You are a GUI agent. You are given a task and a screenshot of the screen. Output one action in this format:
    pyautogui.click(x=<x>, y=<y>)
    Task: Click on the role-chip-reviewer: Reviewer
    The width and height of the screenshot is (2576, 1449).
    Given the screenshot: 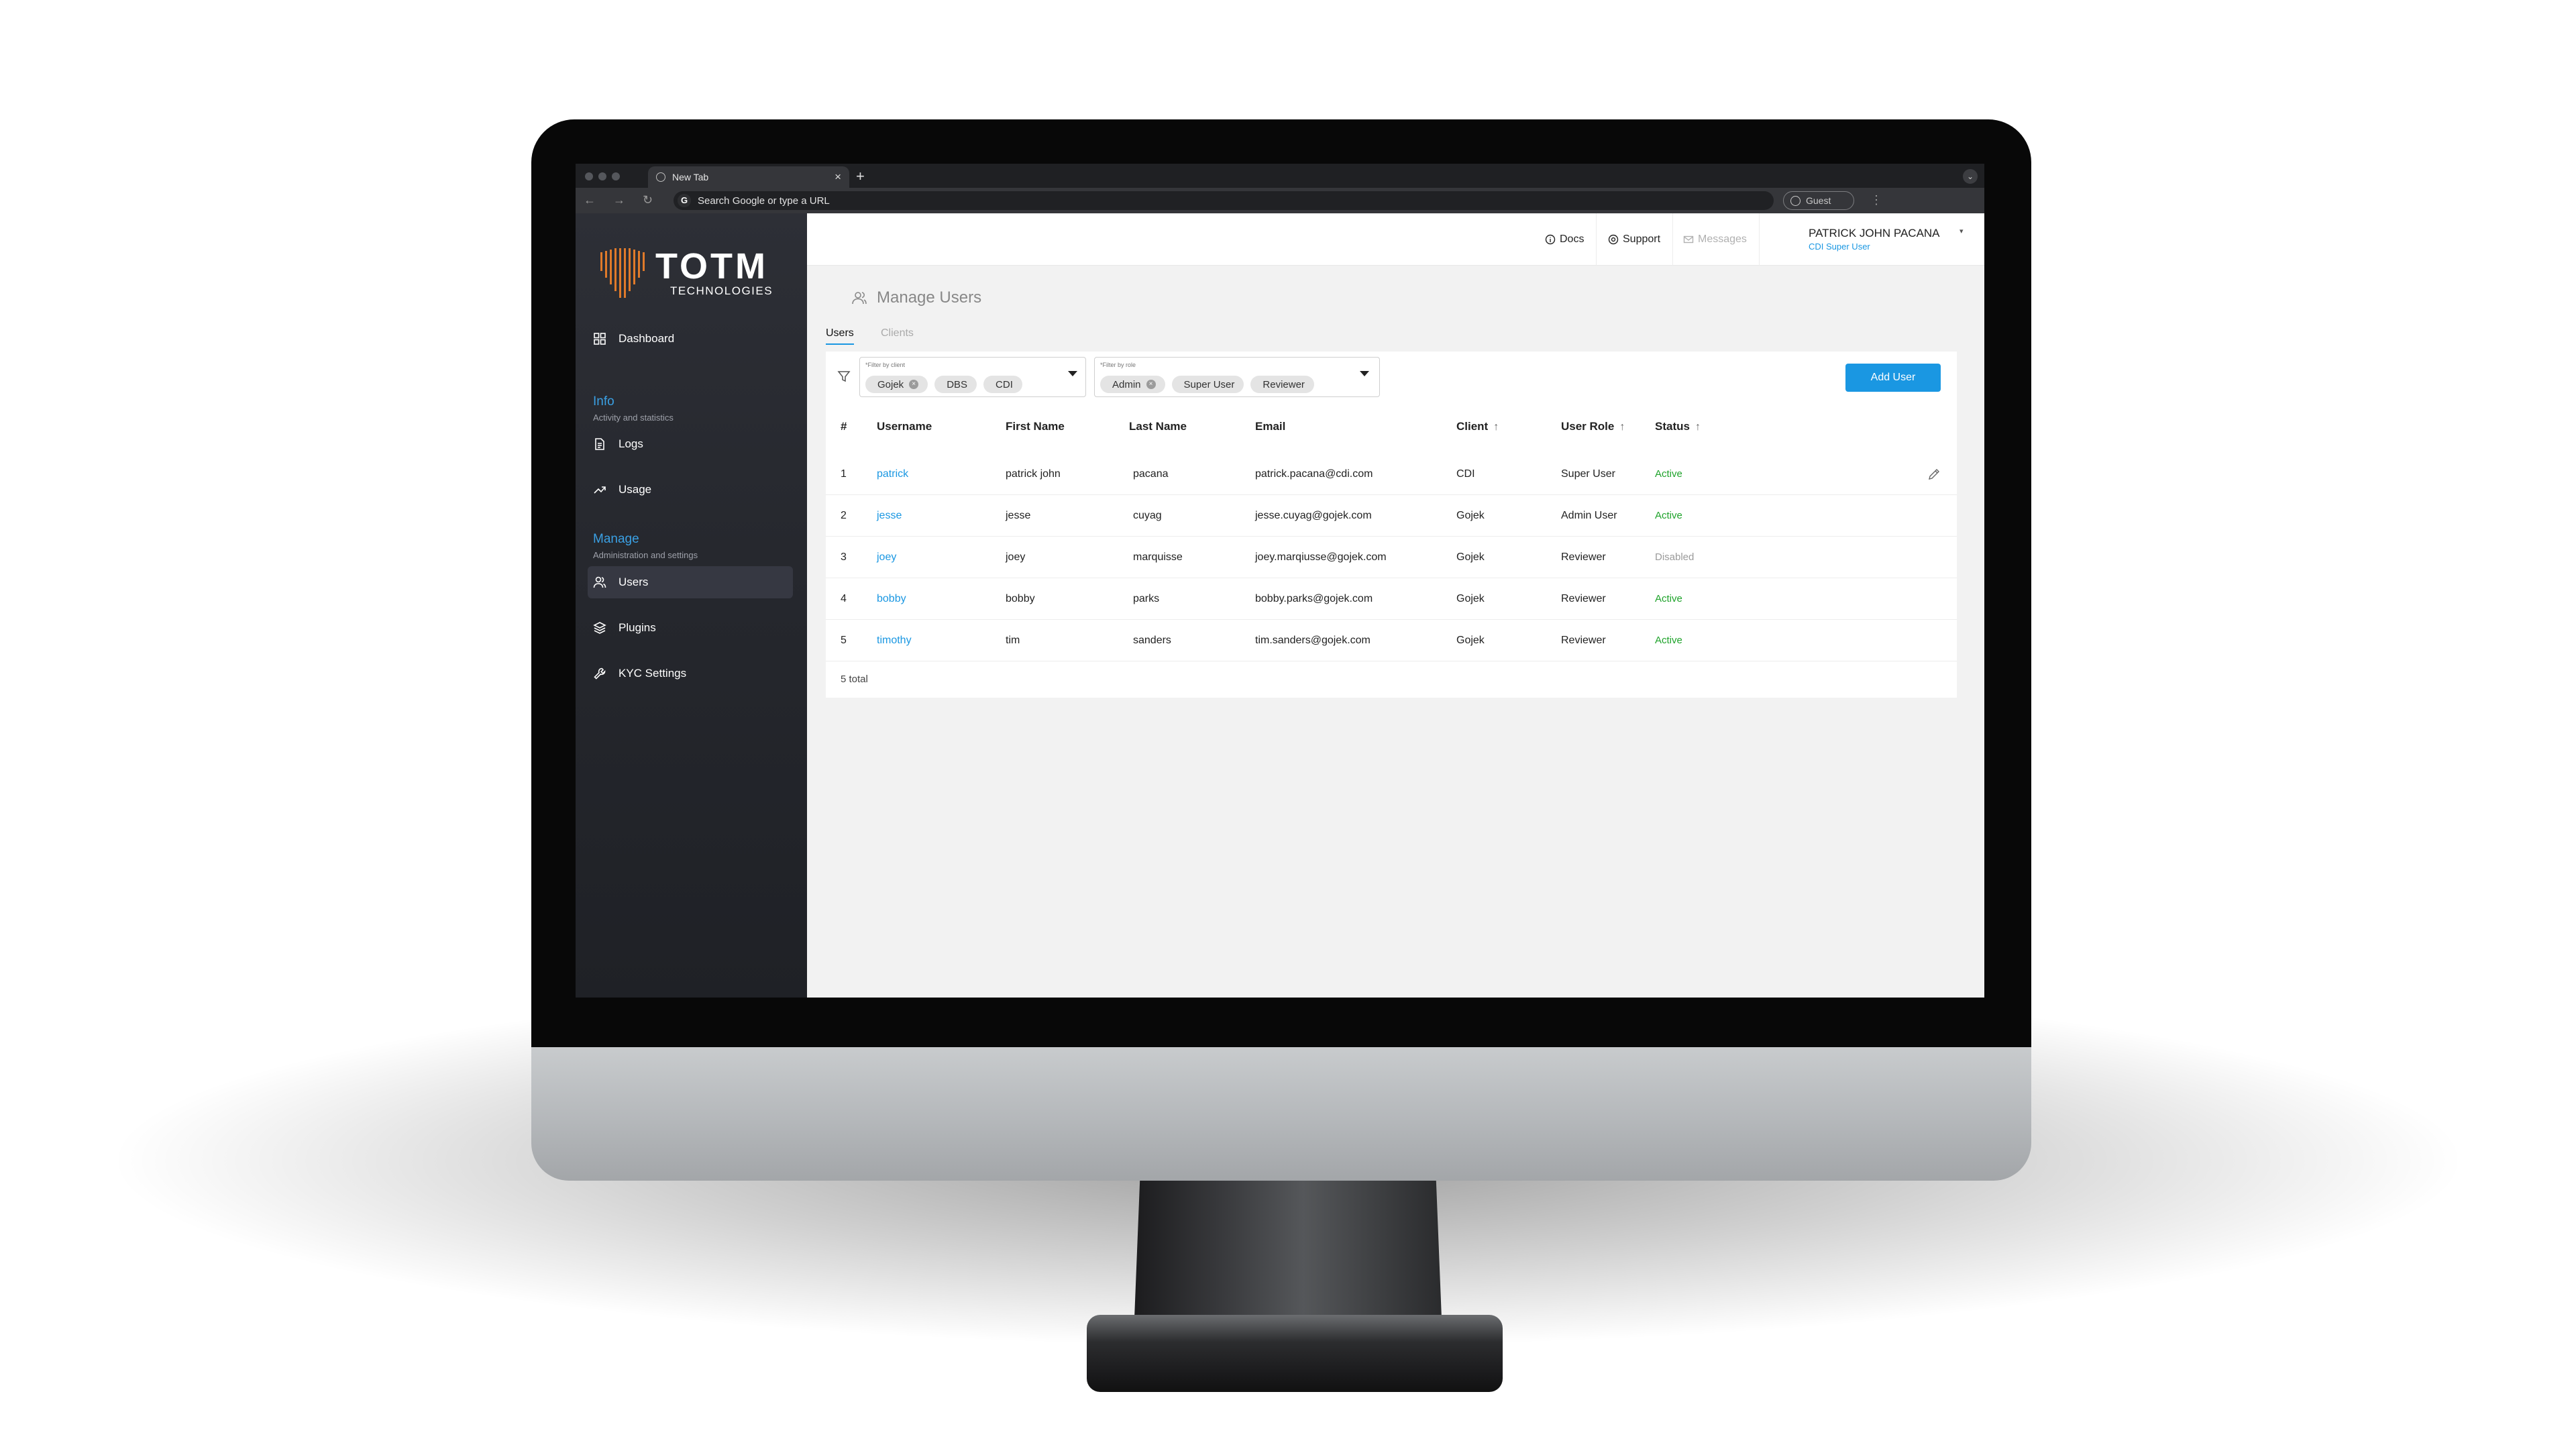 What is the action you would take?
    pyautogui.click(x=1282, y=384)
    